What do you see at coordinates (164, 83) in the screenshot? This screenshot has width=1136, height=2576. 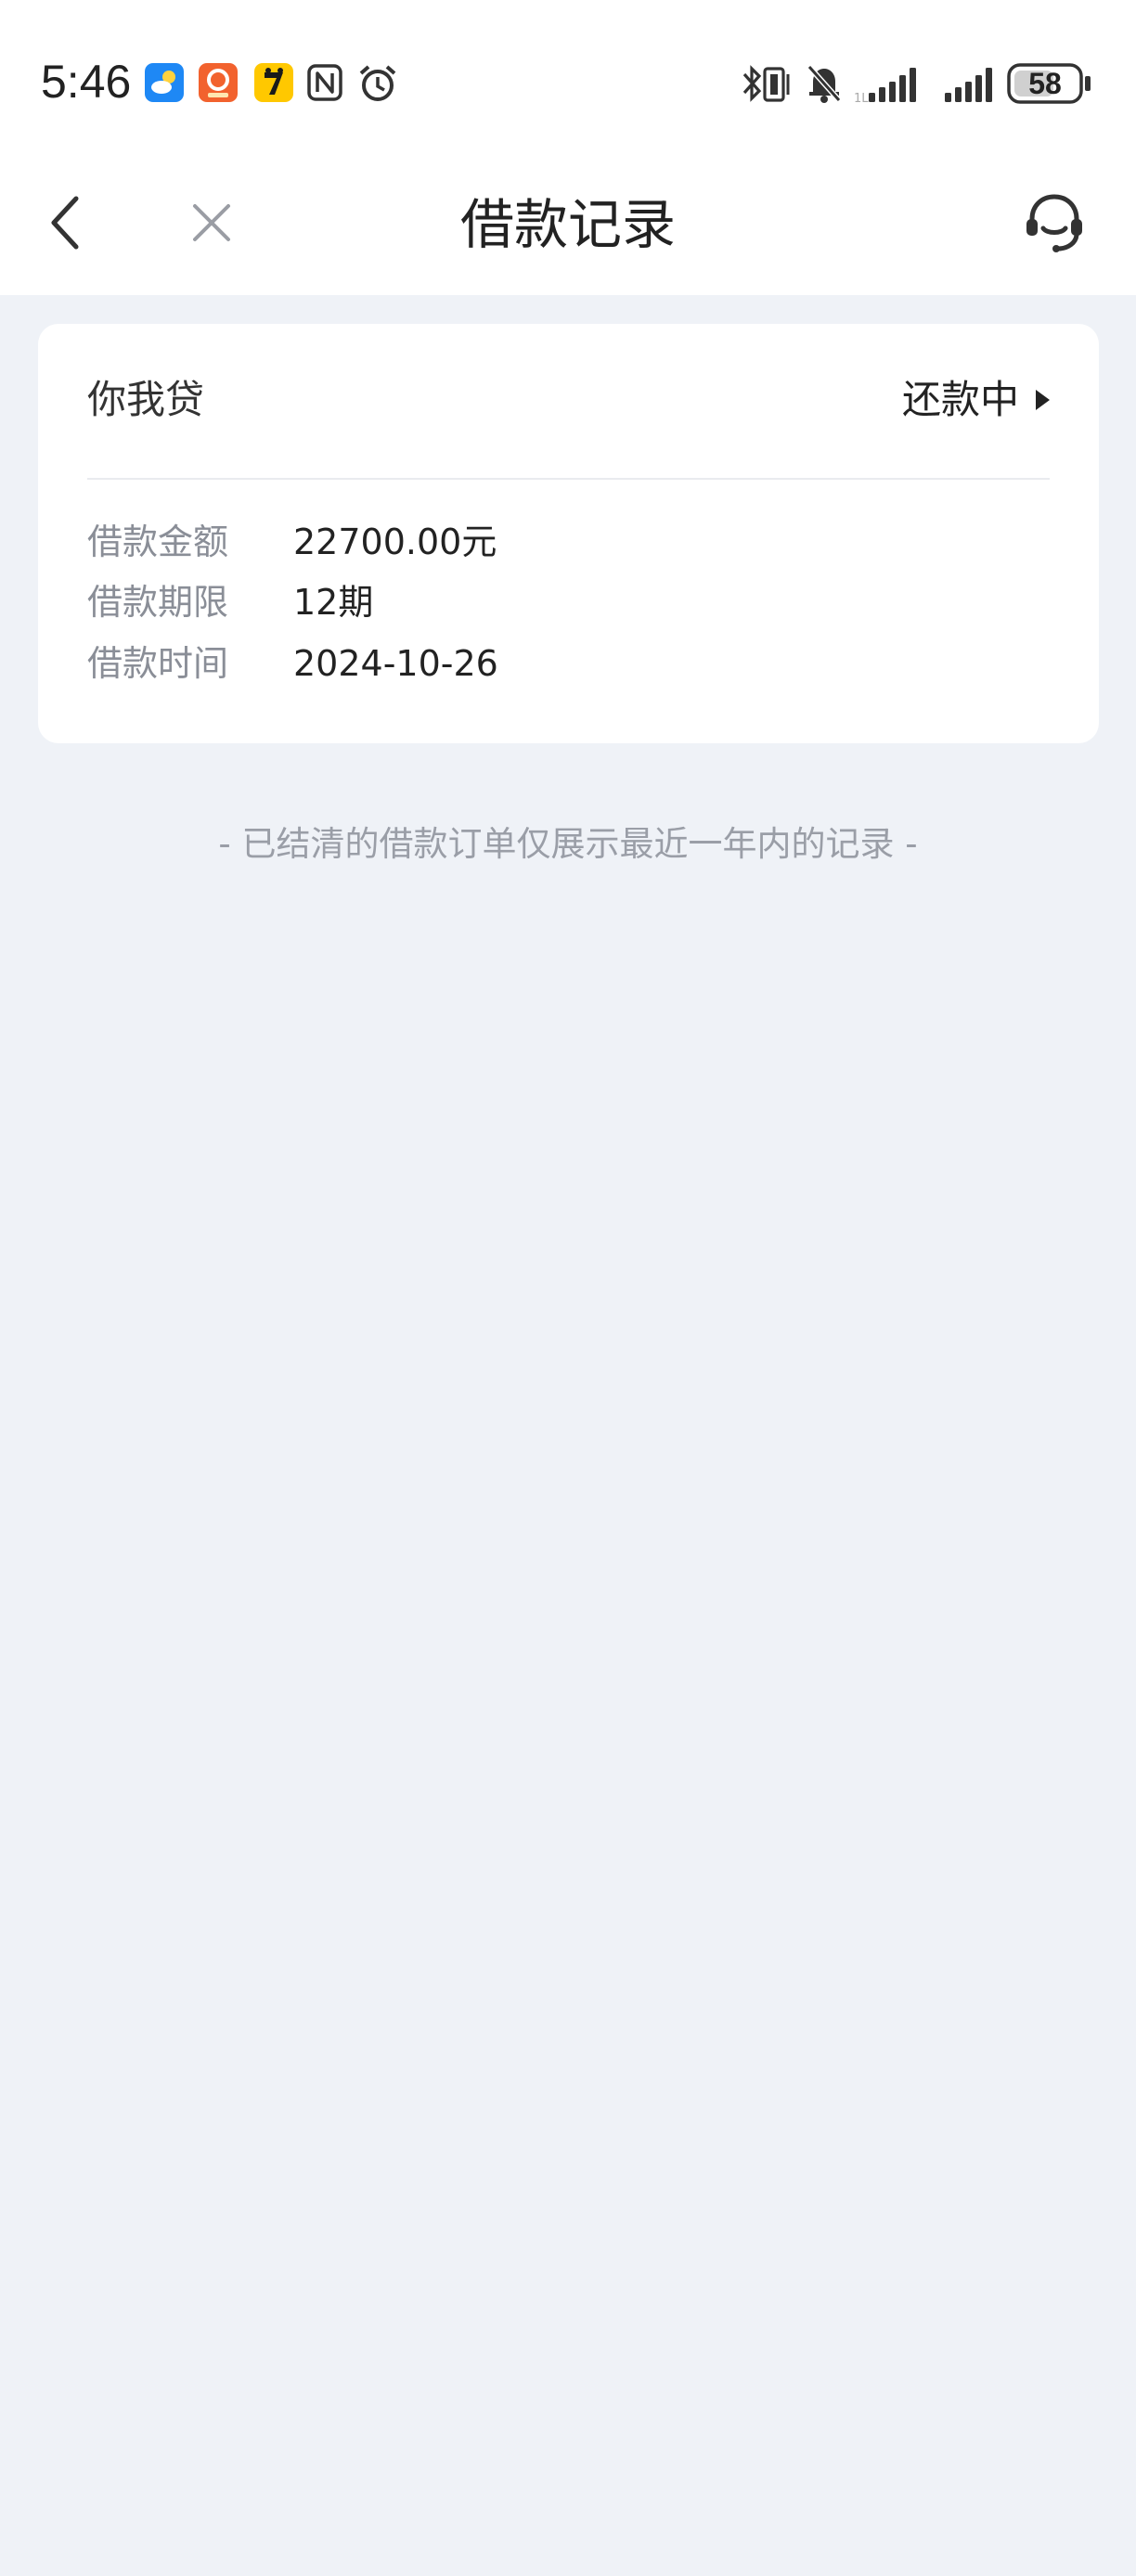 I see `weather-app-icon` at bounding box center [164, 83].